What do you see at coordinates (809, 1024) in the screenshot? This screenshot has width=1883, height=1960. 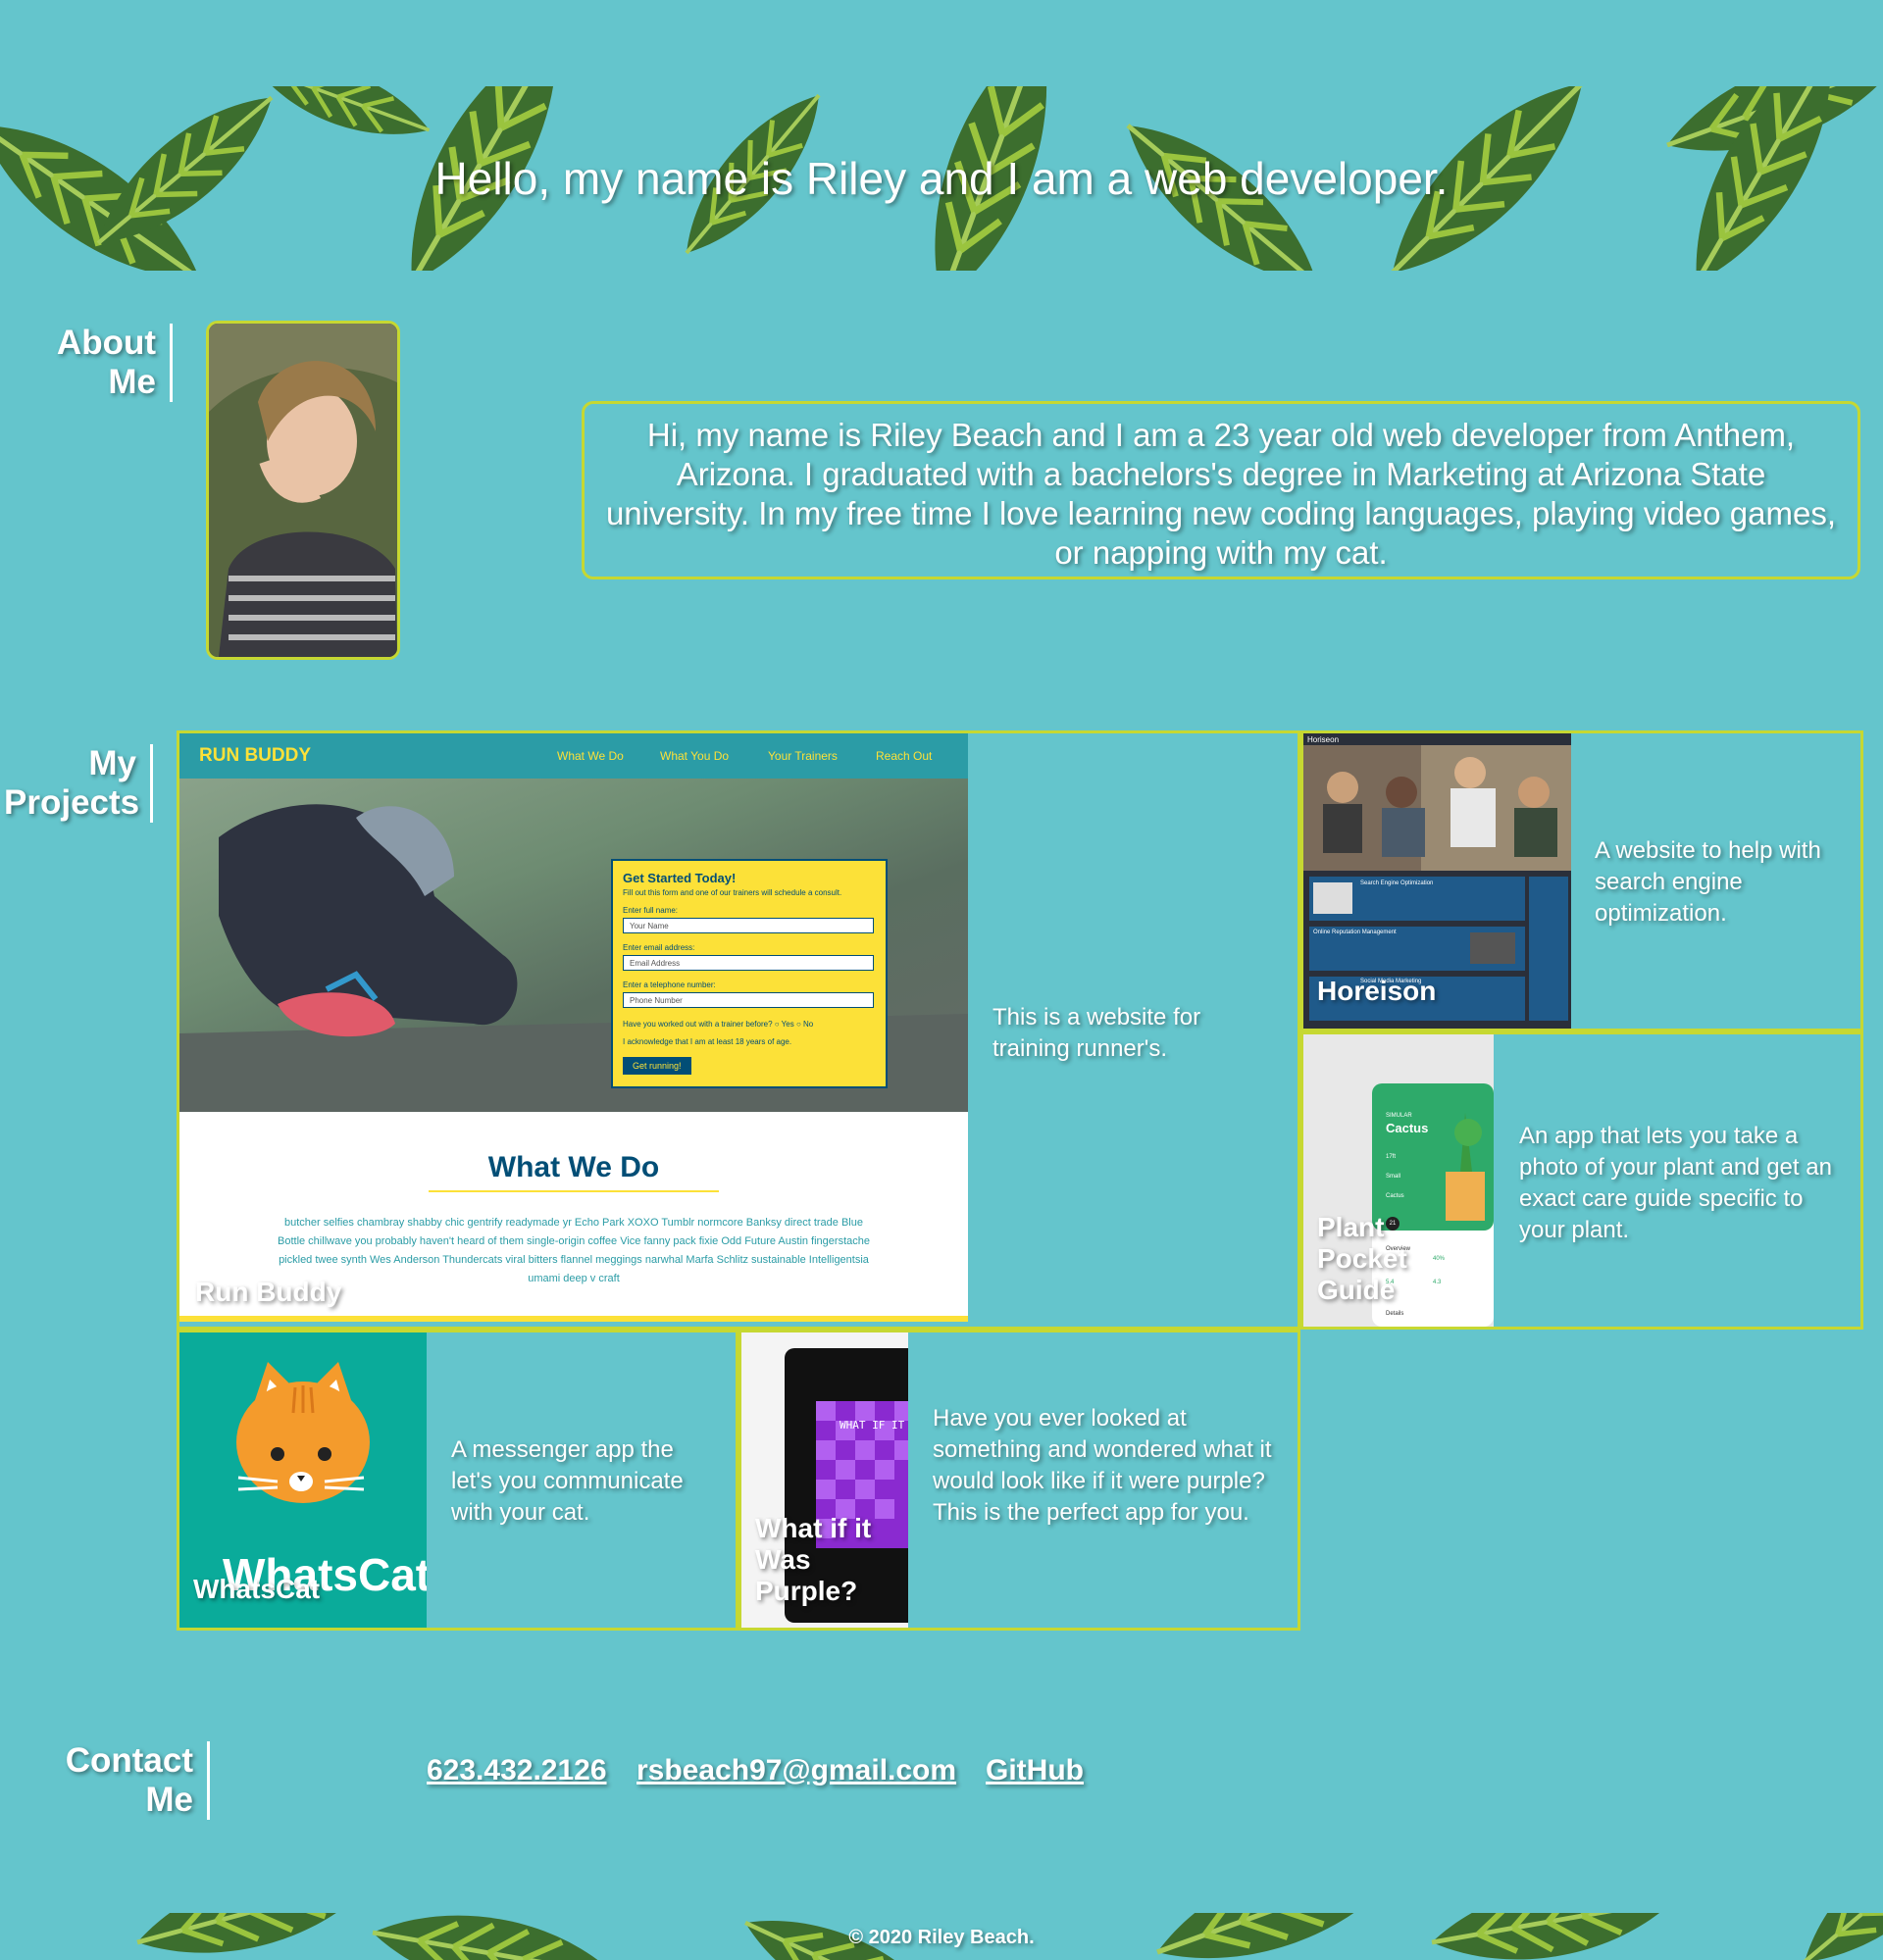 I see `rb-no: No` at bounding box center [809, 1024].